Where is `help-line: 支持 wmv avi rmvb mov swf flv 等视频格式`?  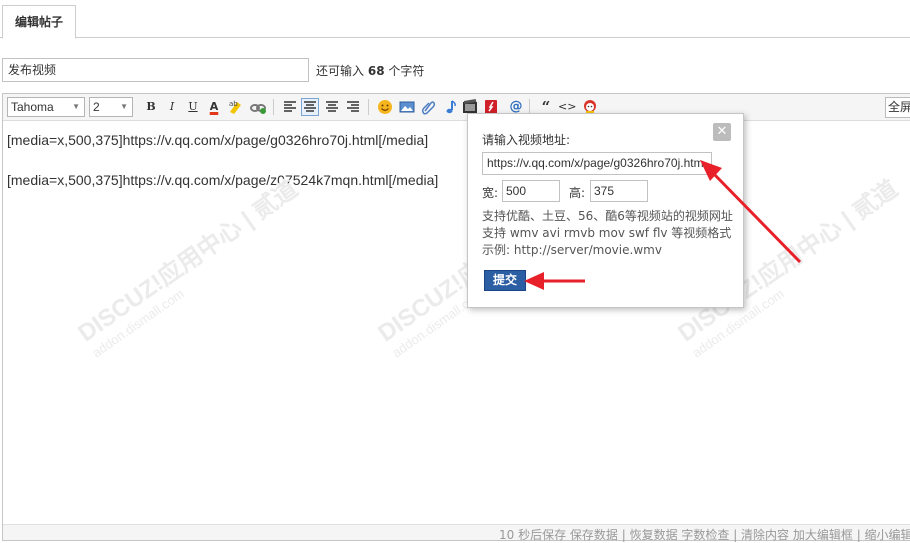 help-line: 支持 wmv avi rmvb mov swf flv 等视频格式 is located at coordinates (607, 233).